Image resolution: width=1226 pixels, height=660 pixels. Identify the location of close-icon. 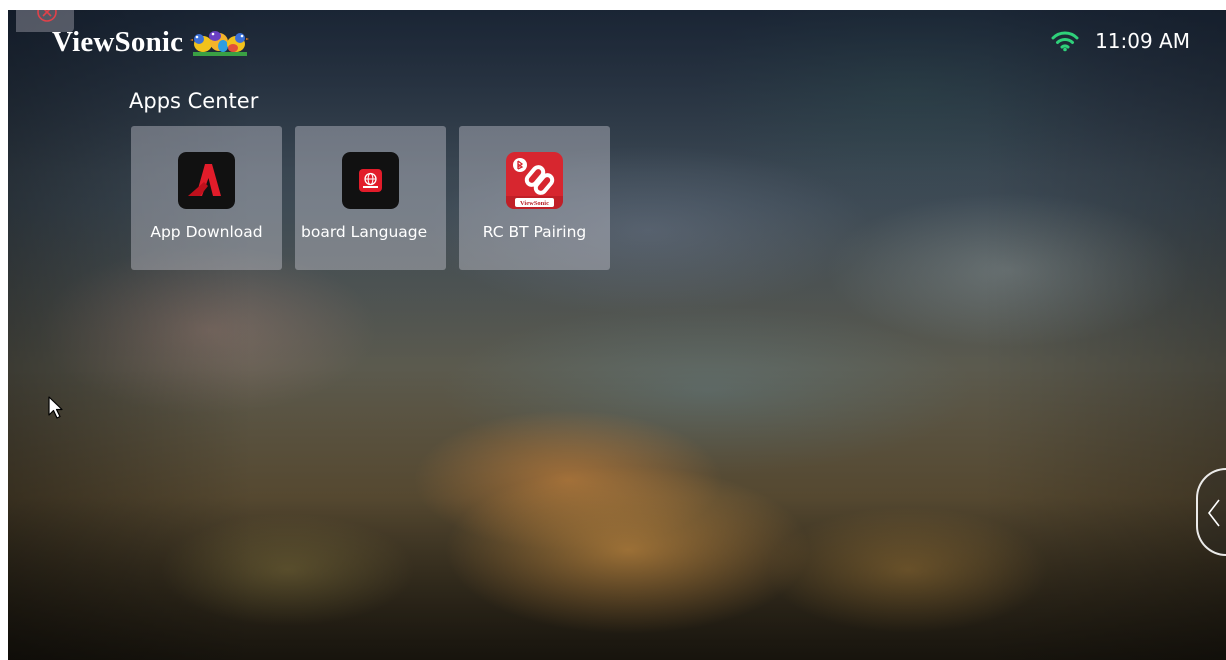
(47, 16).